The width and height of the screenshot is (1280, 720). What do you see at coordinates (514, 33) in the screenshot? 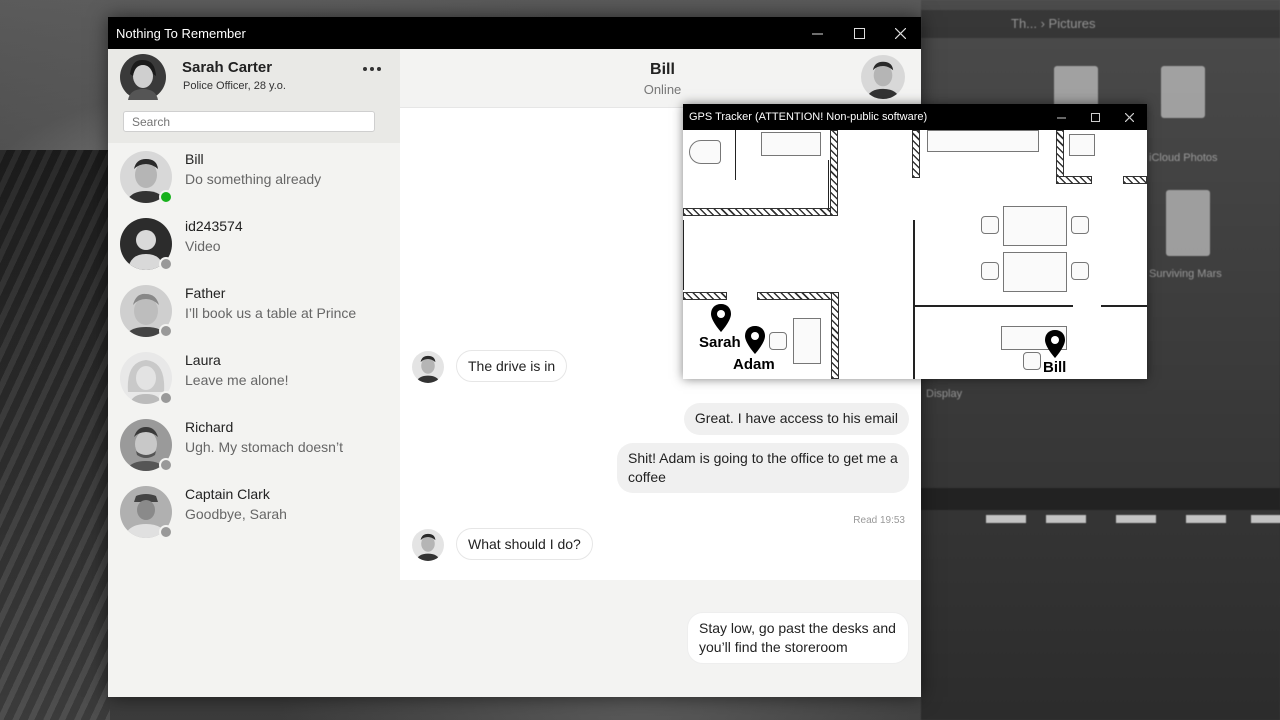
I see `window-titlebar: Nothing To Remember` at bounding box center [514, 33].